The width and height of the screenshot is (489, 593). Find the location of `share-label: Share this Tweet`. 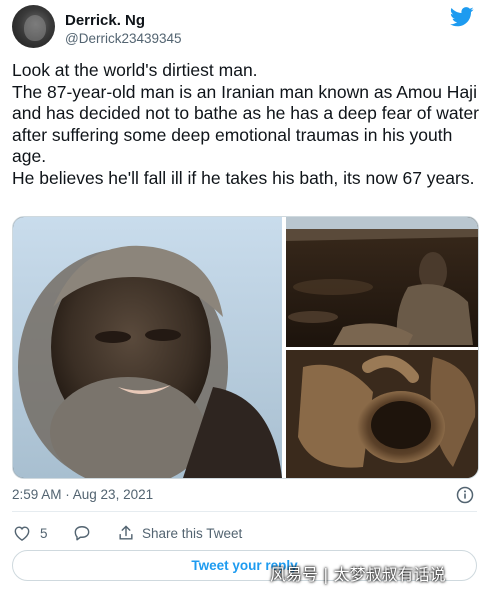

share-label: Share this Tweet is located at coordinates (192, 533).